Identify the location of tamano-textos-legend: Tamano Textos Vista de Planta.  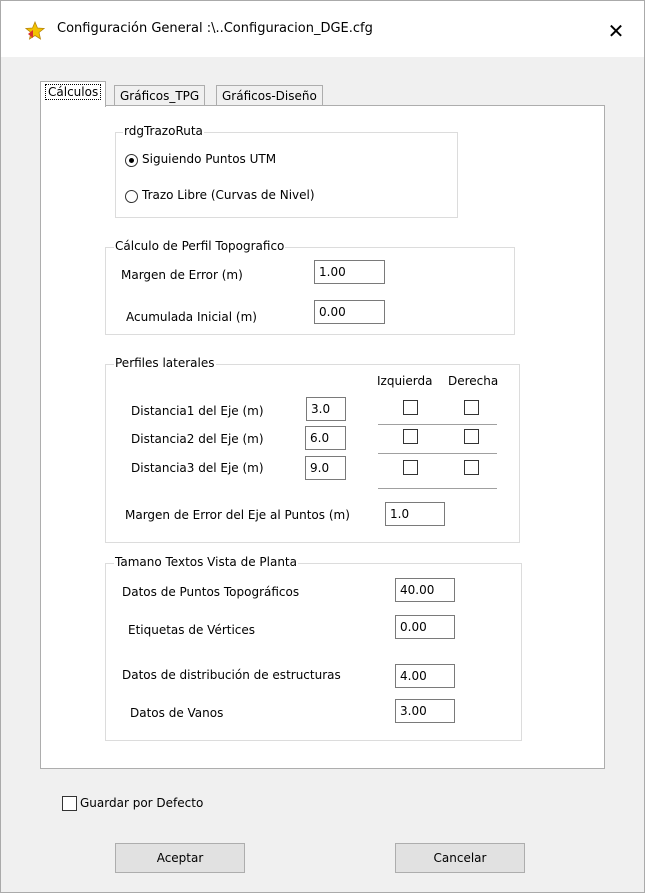
(206, 562).